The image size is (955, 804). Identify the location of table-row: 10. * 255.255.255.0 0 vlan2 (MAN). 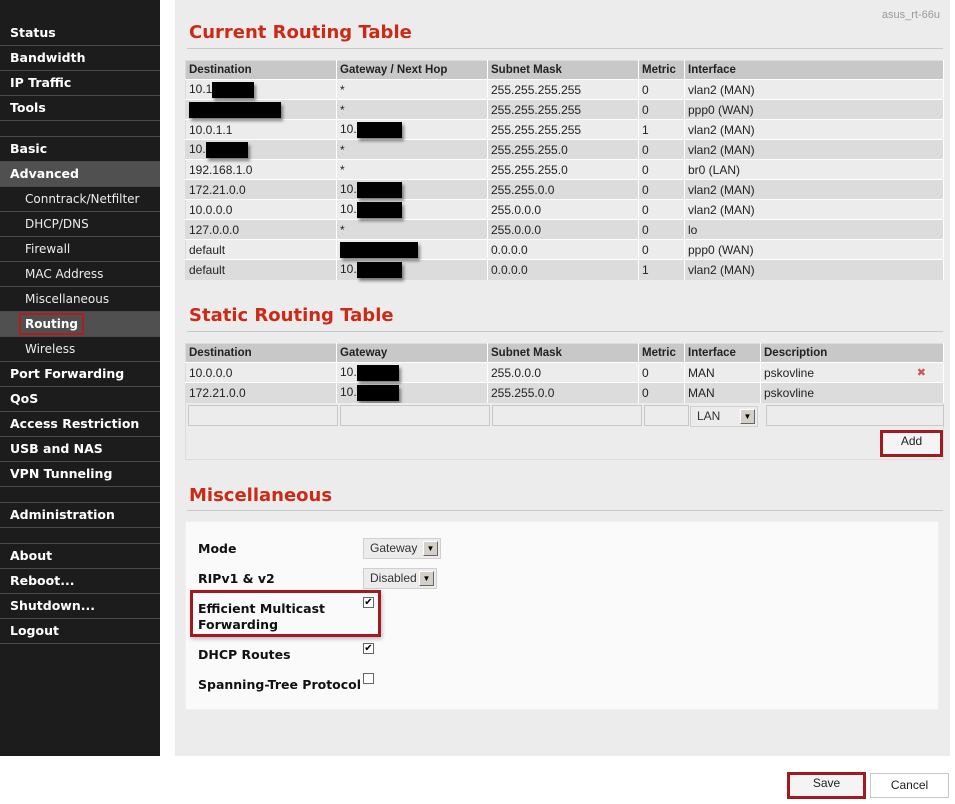
(564, 149).